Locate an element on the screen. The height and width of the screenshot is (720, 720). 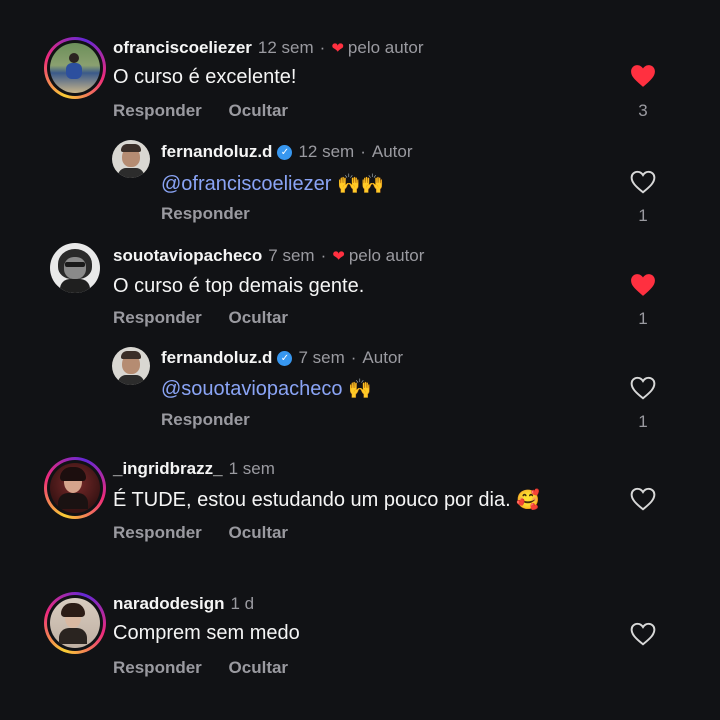
comment-text: O curso é excelente! is located at coordinates (205, 77).